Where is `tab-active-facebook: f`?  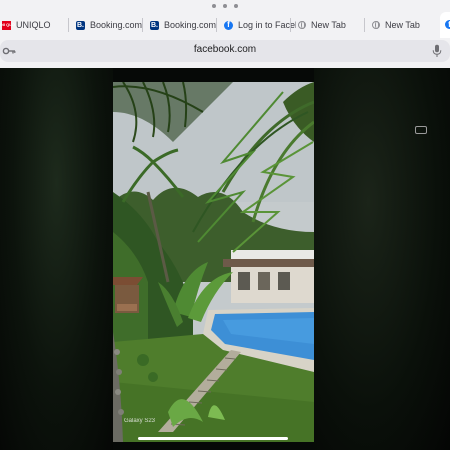 tab-active-facebook: f is located at coordinates (445, 25).